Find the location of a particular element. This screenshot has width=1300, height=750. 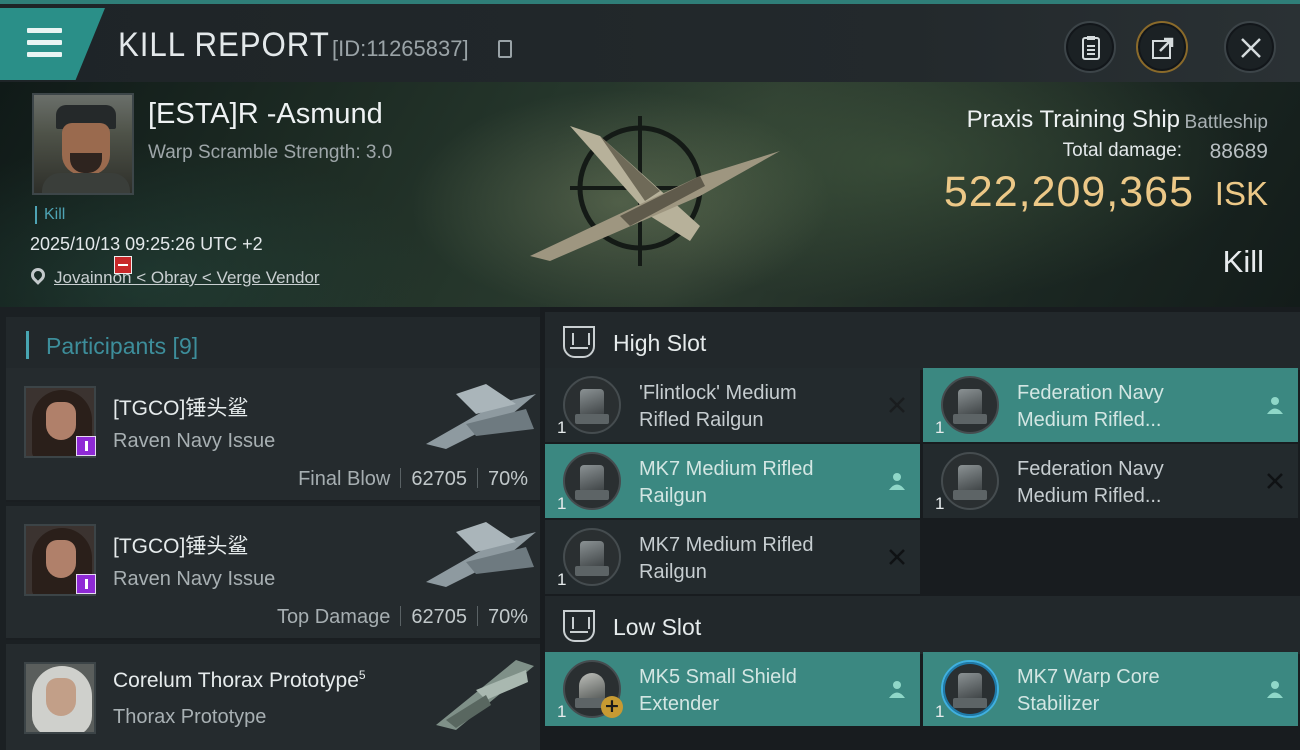

victim-ship-image is located at coordinates (655, 191).